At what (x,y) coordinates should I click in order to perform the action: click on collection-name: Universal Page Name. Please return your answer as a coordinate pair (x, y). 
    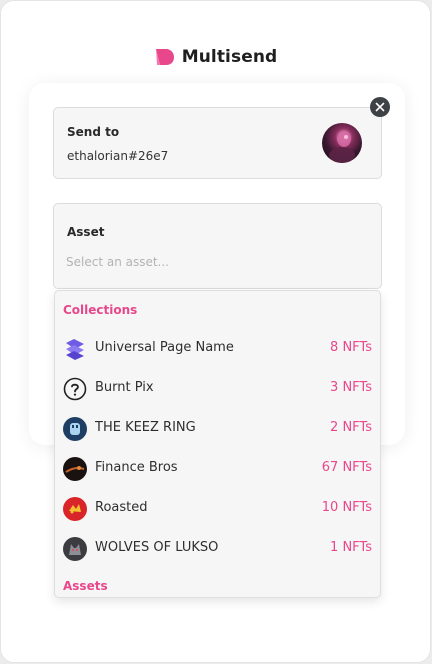
    Looking at the image, I should click on (164, 347).